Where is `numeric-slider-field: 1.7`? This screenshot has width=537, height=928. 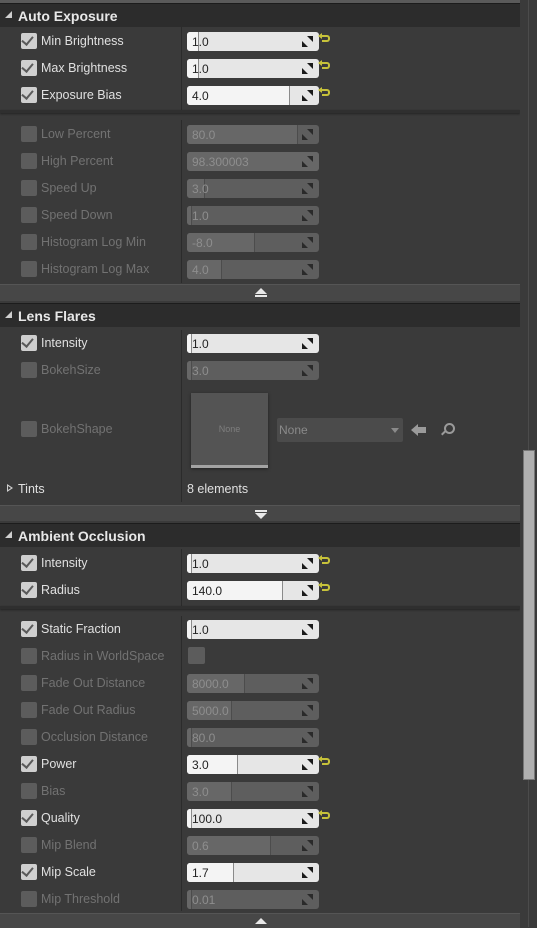
numeric-slider-field: 1.7 is located at coordinates (253, 872).